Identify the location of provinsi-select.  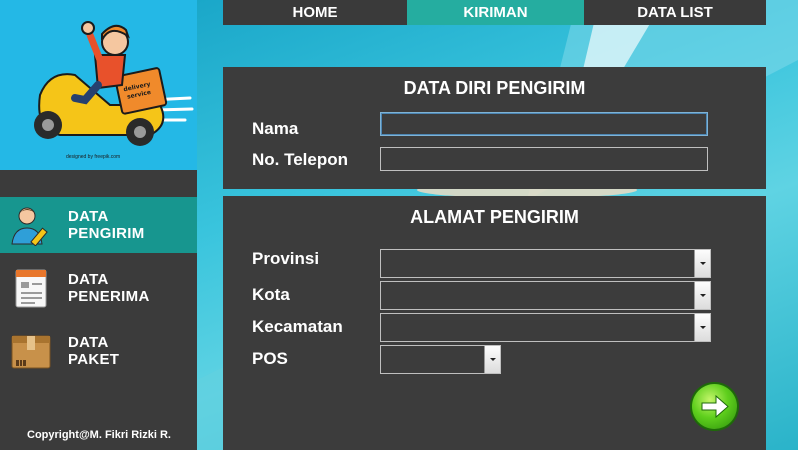
(545, 263).